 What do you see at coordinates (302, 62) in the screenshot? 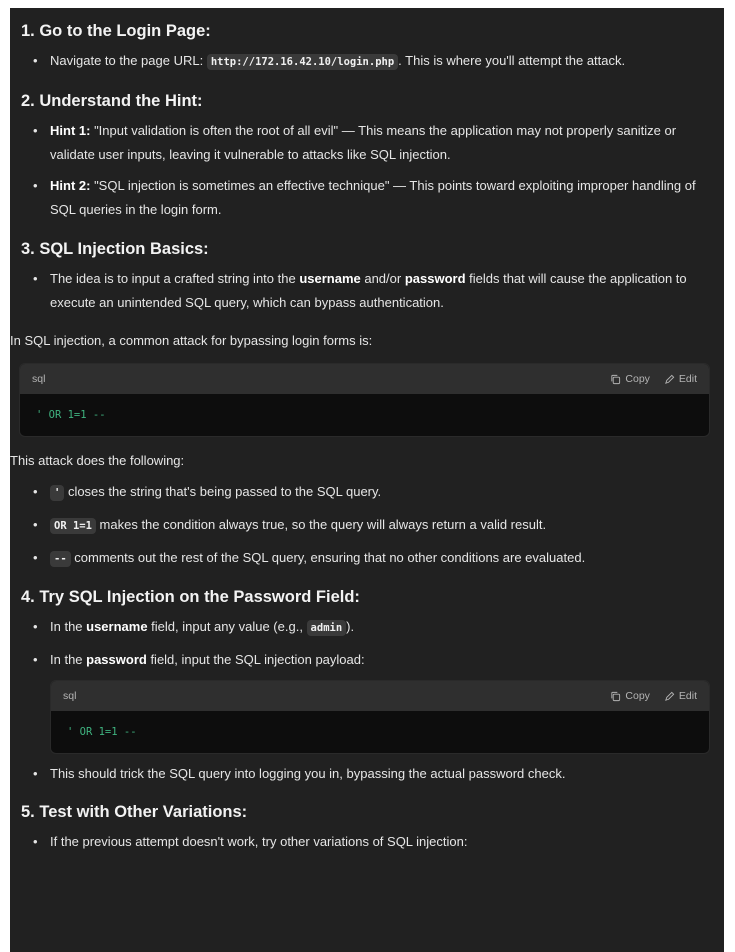
I see `inline-code-url: http://172.16.42.10/login.php` at bounding box center [302, 62].